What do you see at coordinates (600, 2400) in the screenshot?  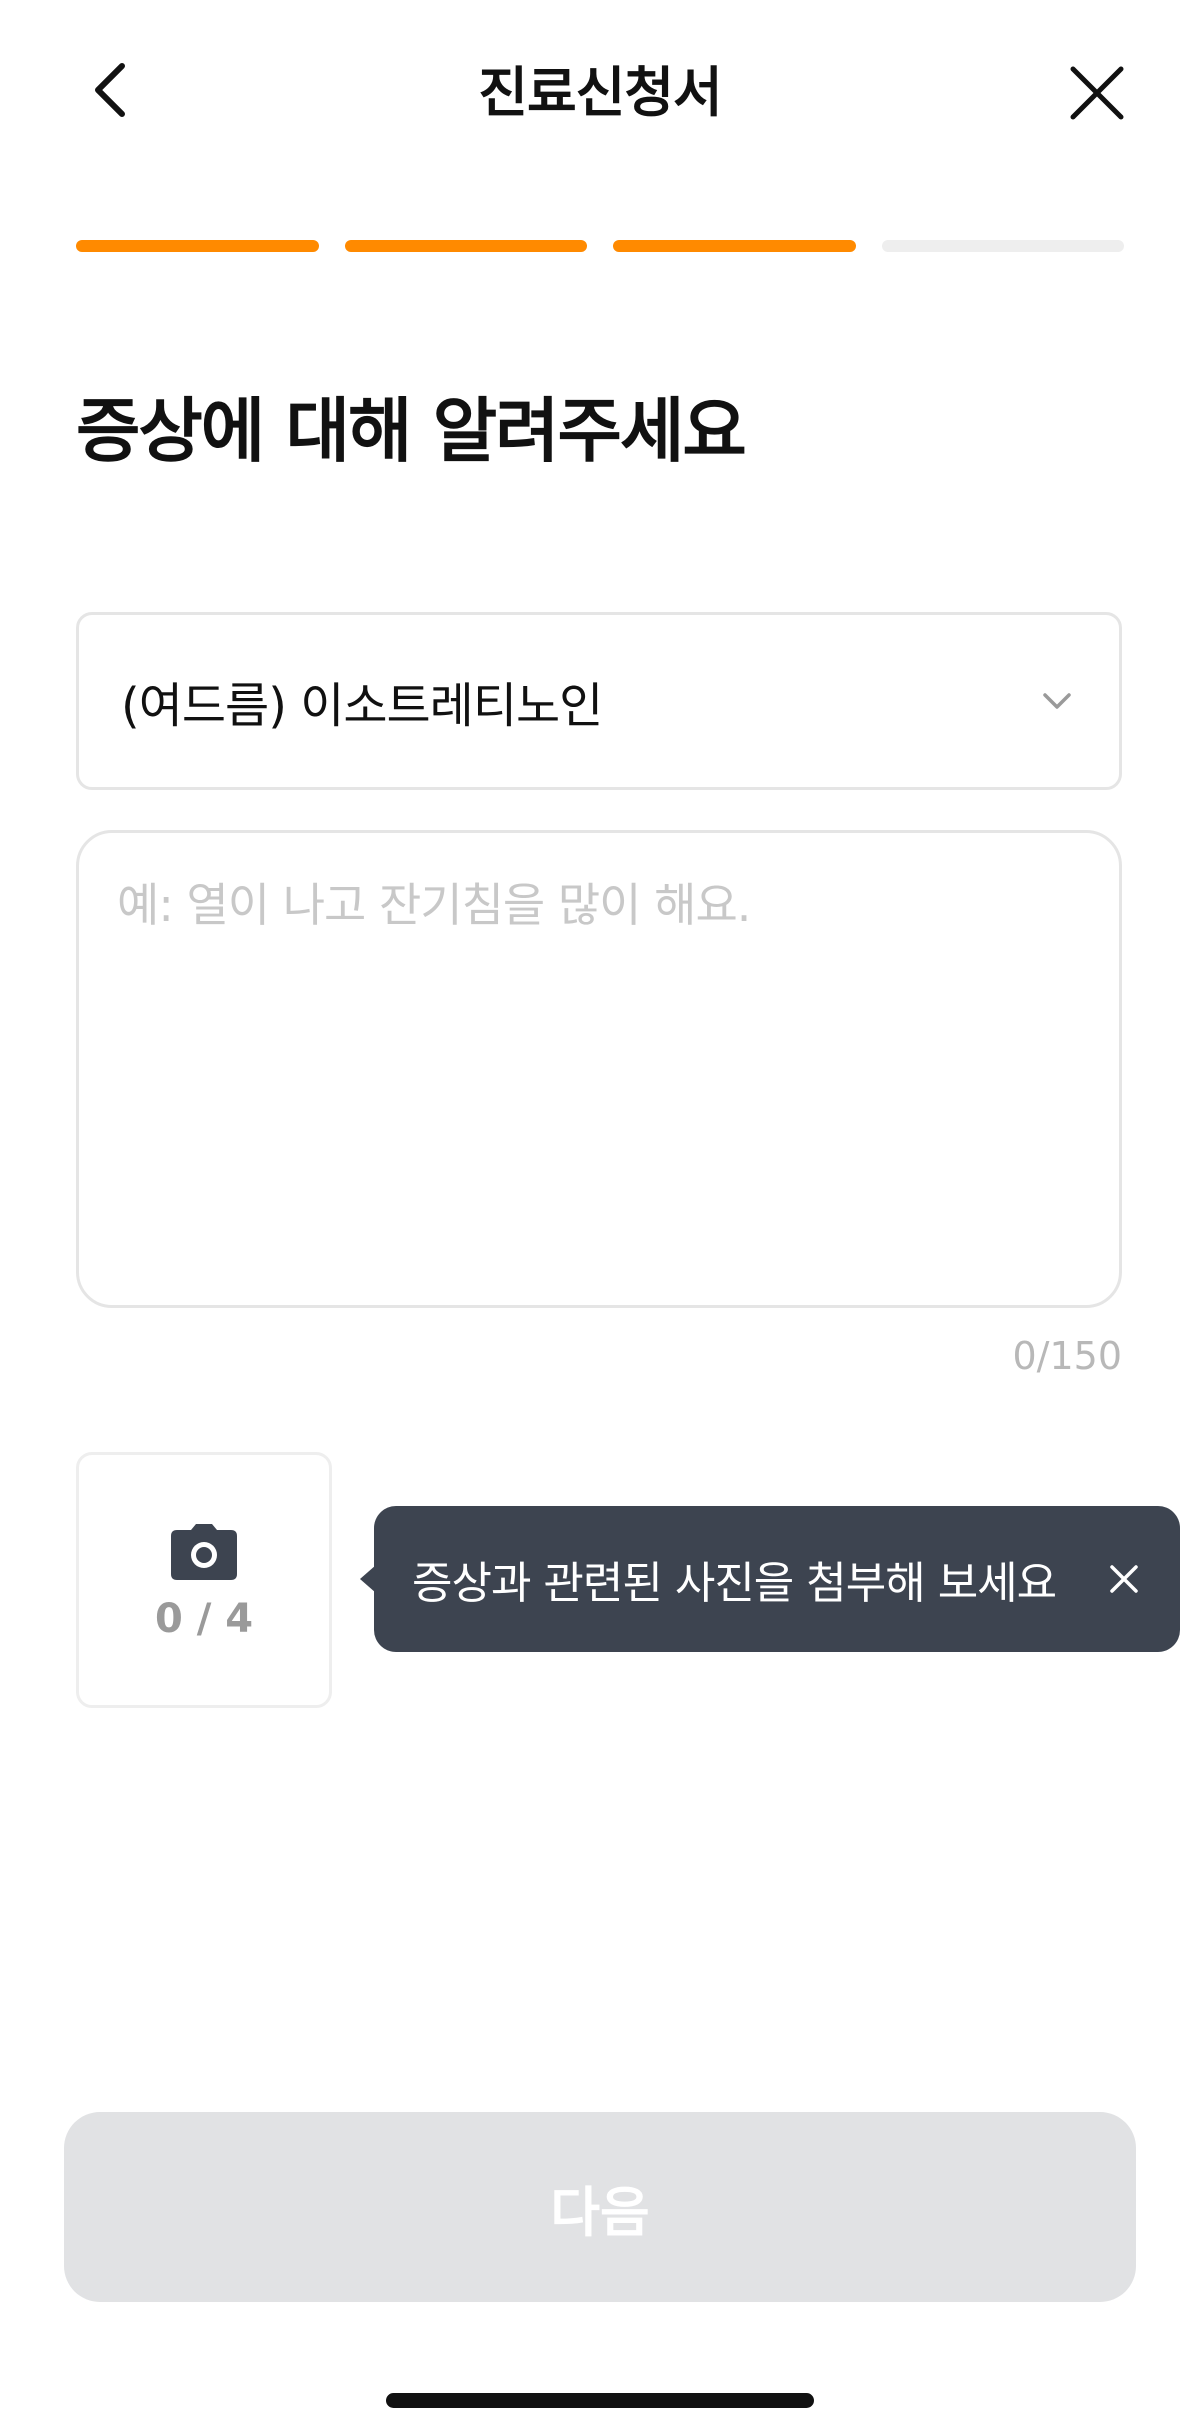 I see `home-indicator` at bounding box center [600, 2400].